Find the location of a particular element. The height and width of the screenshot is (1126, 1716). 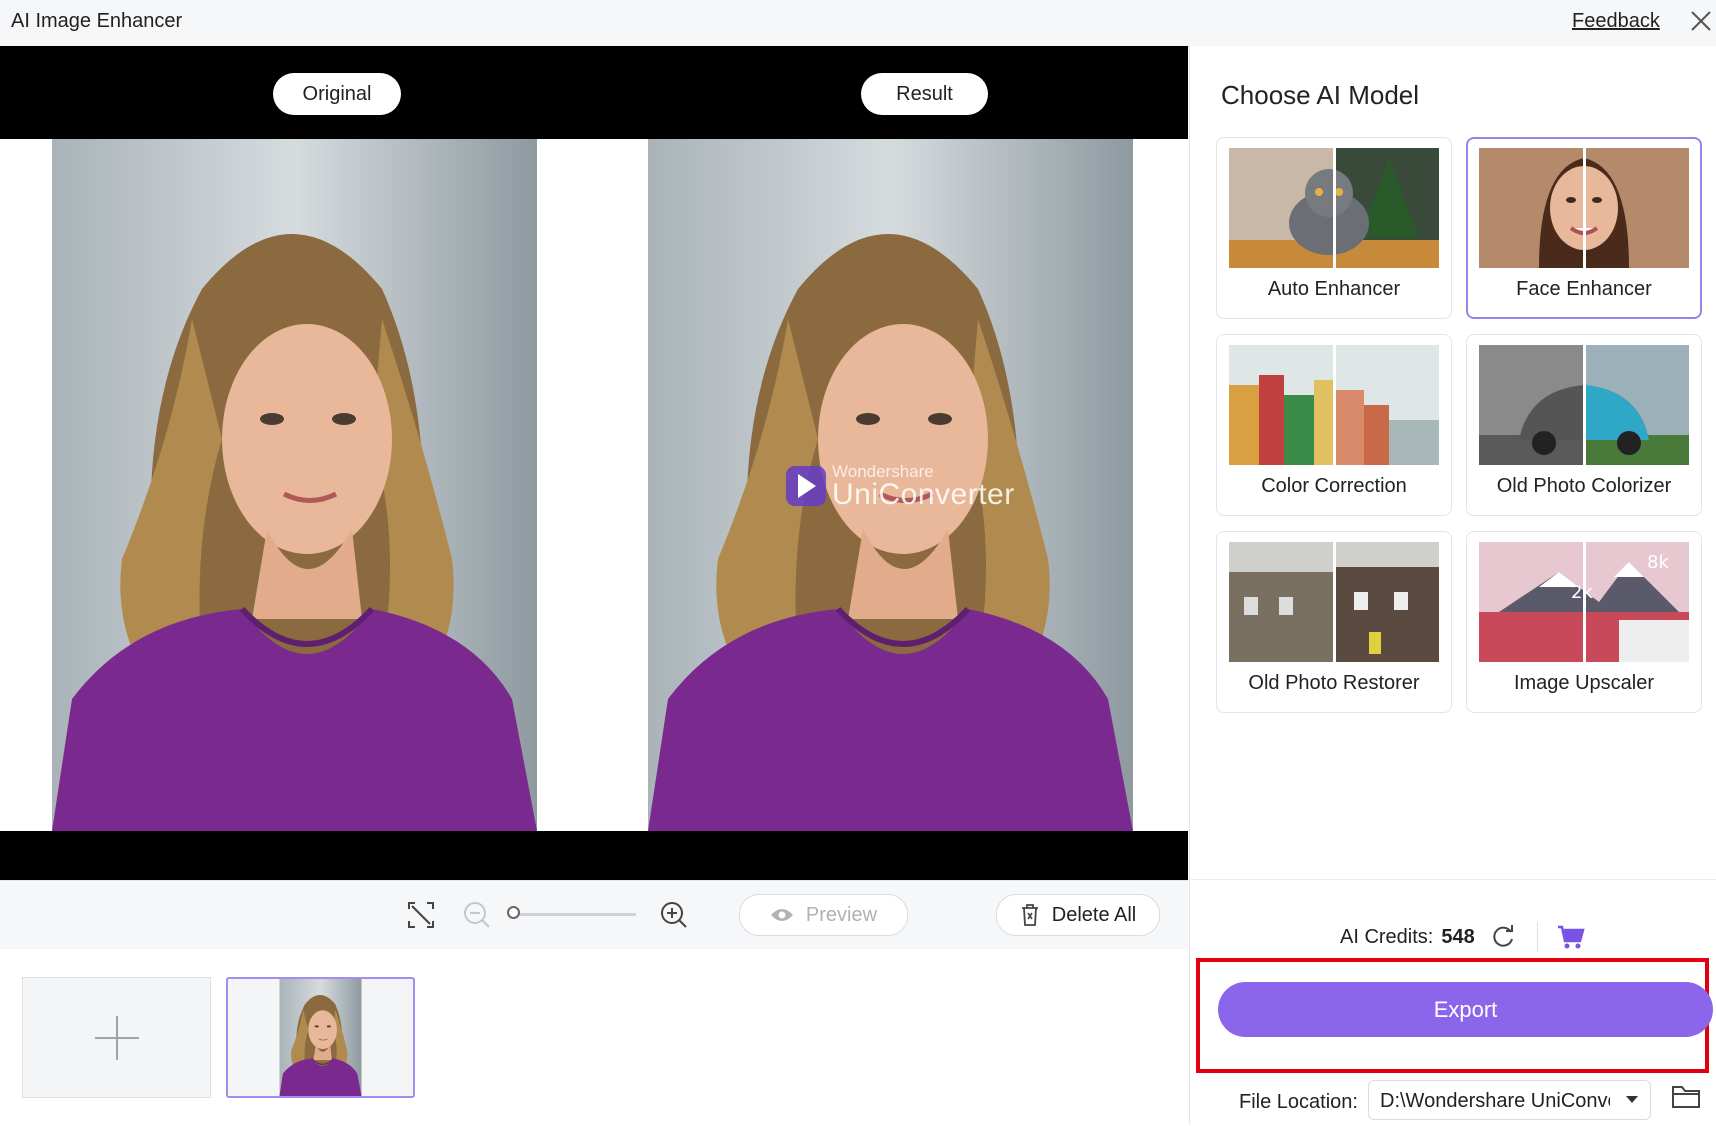

file-location-select: D:\Wondershare UniConverter is located at coordinates (1509, 1100).